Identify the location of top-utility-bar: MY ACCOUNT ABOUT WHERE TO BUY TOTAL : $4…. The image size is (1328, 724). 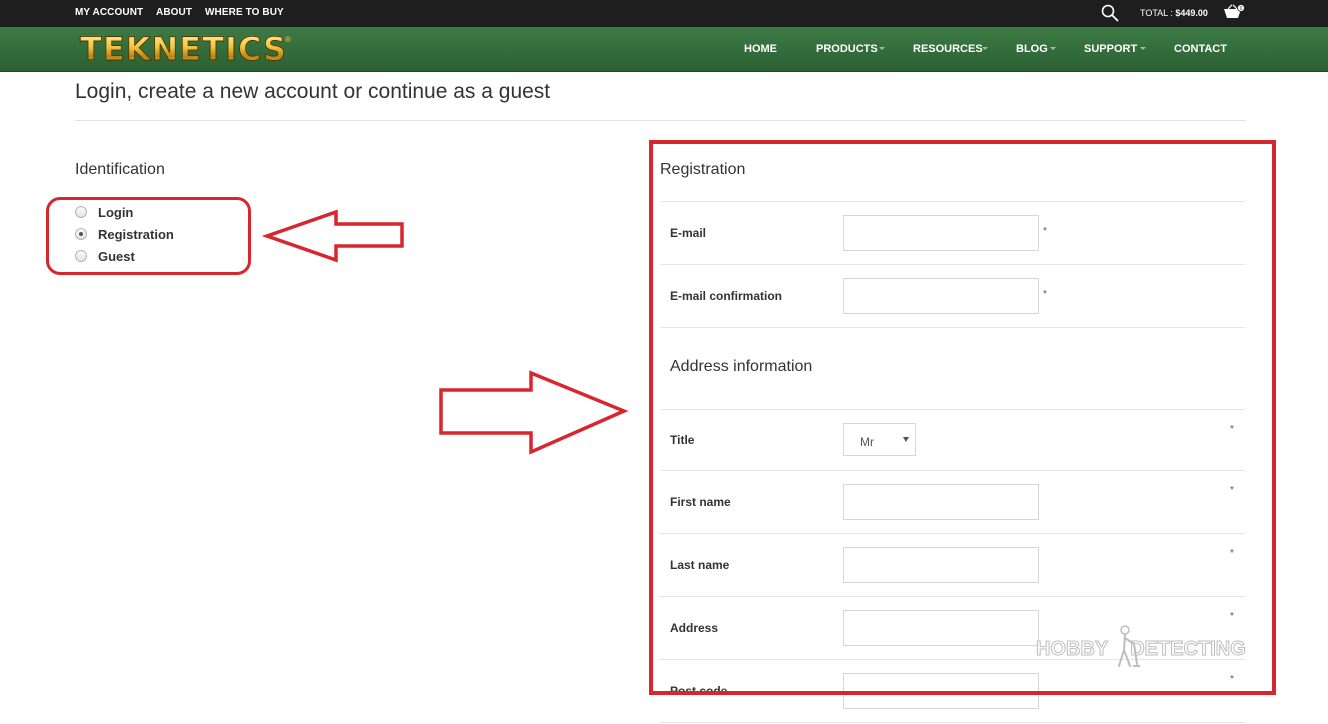
(664, 13).